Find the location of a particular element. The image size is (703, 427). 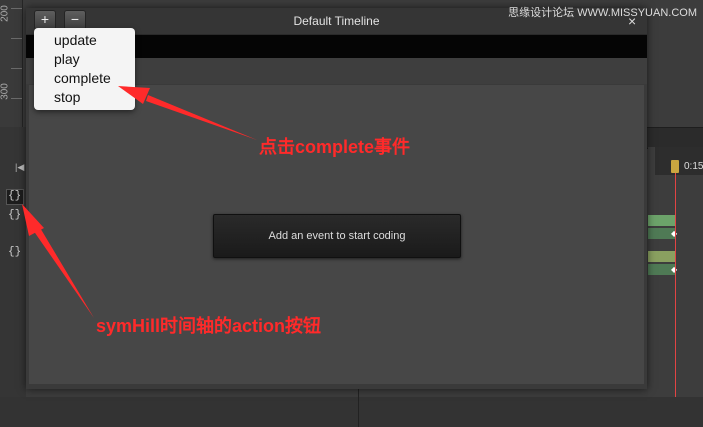

watermark: 思缘设计论坛 WWW.MISSYUAN.COM is located at coordinates (602, 13).